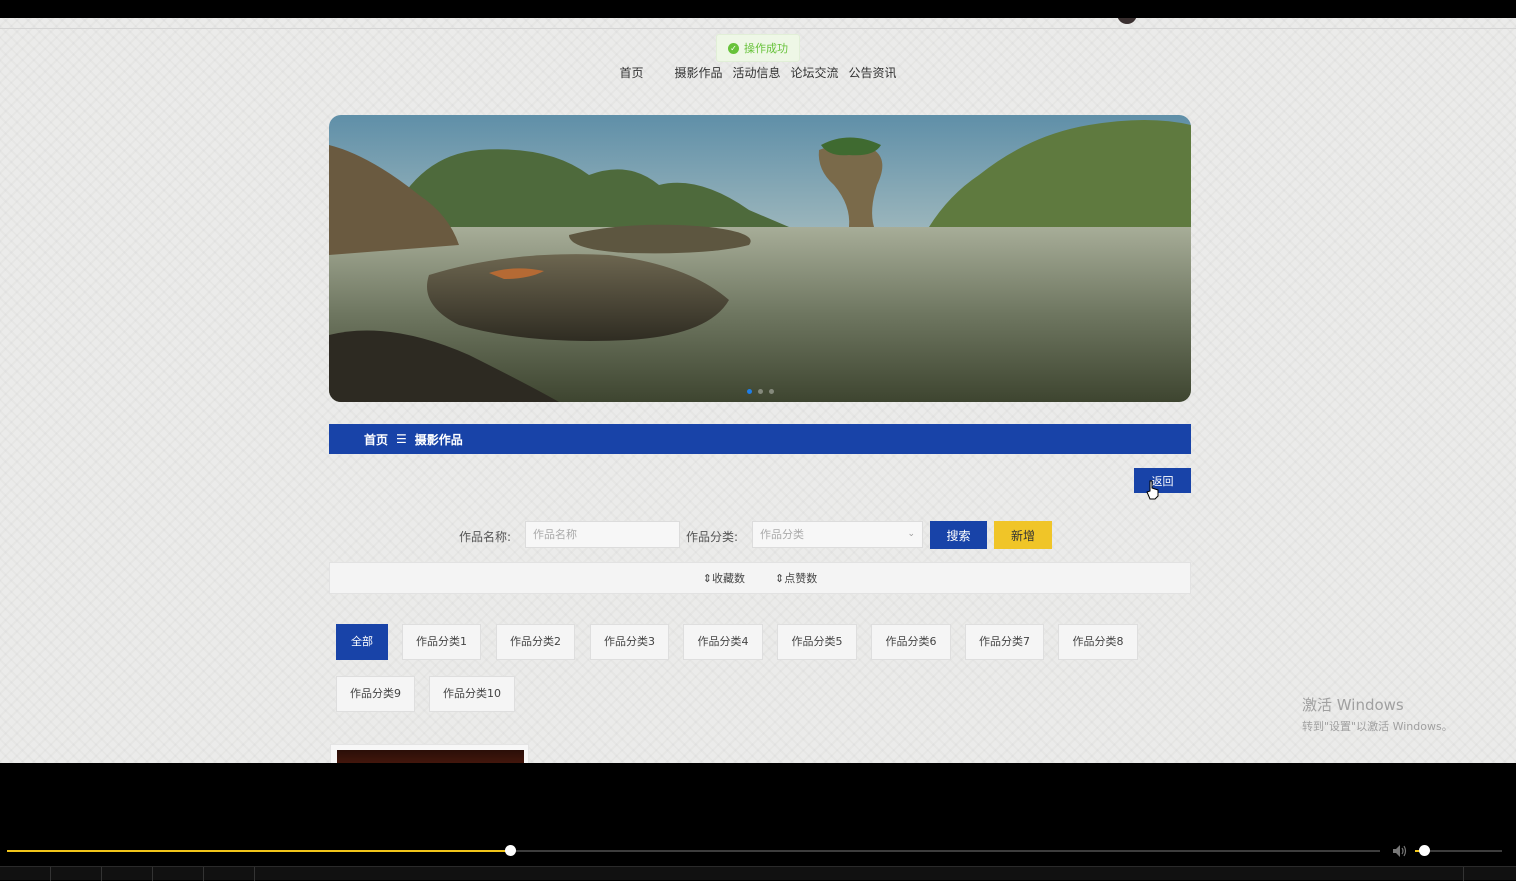  I want to click on video-player-controls, so click(758, 822).